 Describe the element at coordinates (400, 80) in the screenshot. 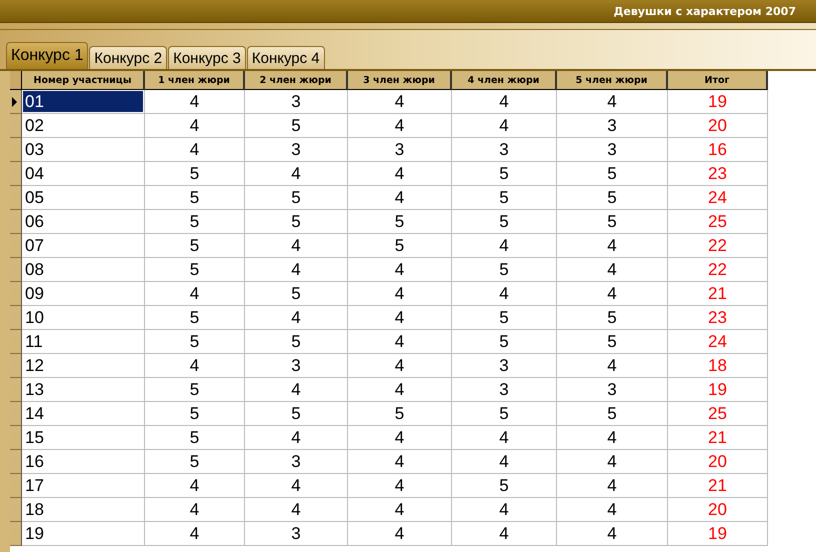

I see `column-header: 3 член жюри` at that location.